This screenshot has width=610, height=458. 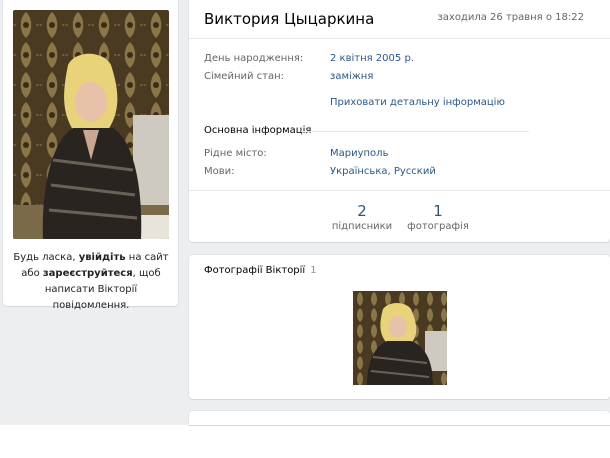 I want to click on counters-divider, so click(x=399, y=190).